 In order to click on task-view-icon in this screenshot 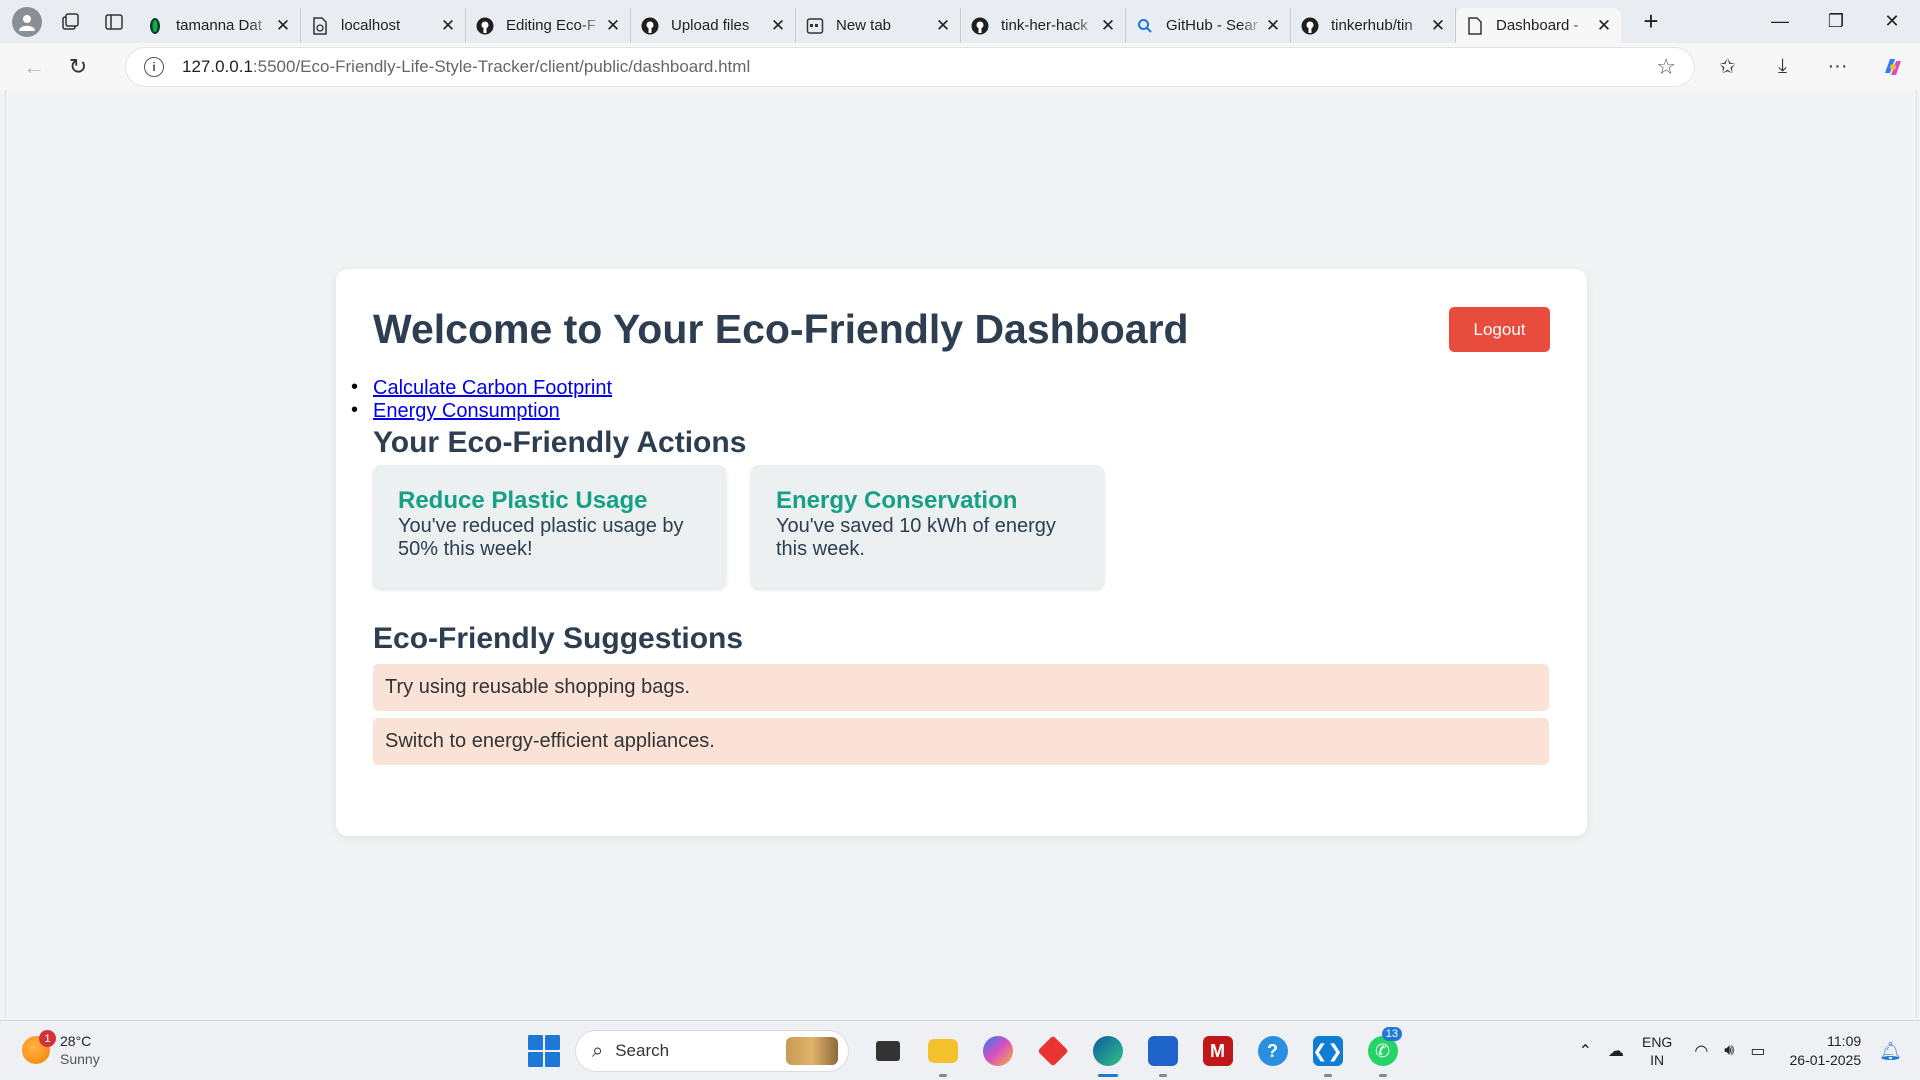, I will do `click(887, 1051)`.